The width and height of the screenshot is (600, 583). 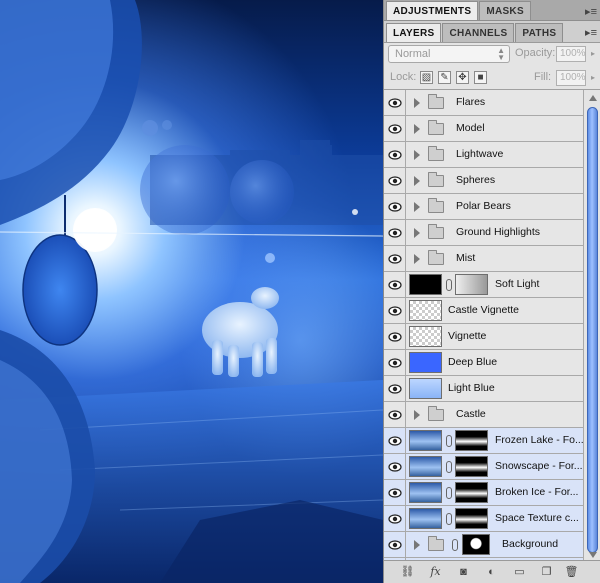 I want to click on link-layers-icon: ⛓, so click(x=407, y=572).